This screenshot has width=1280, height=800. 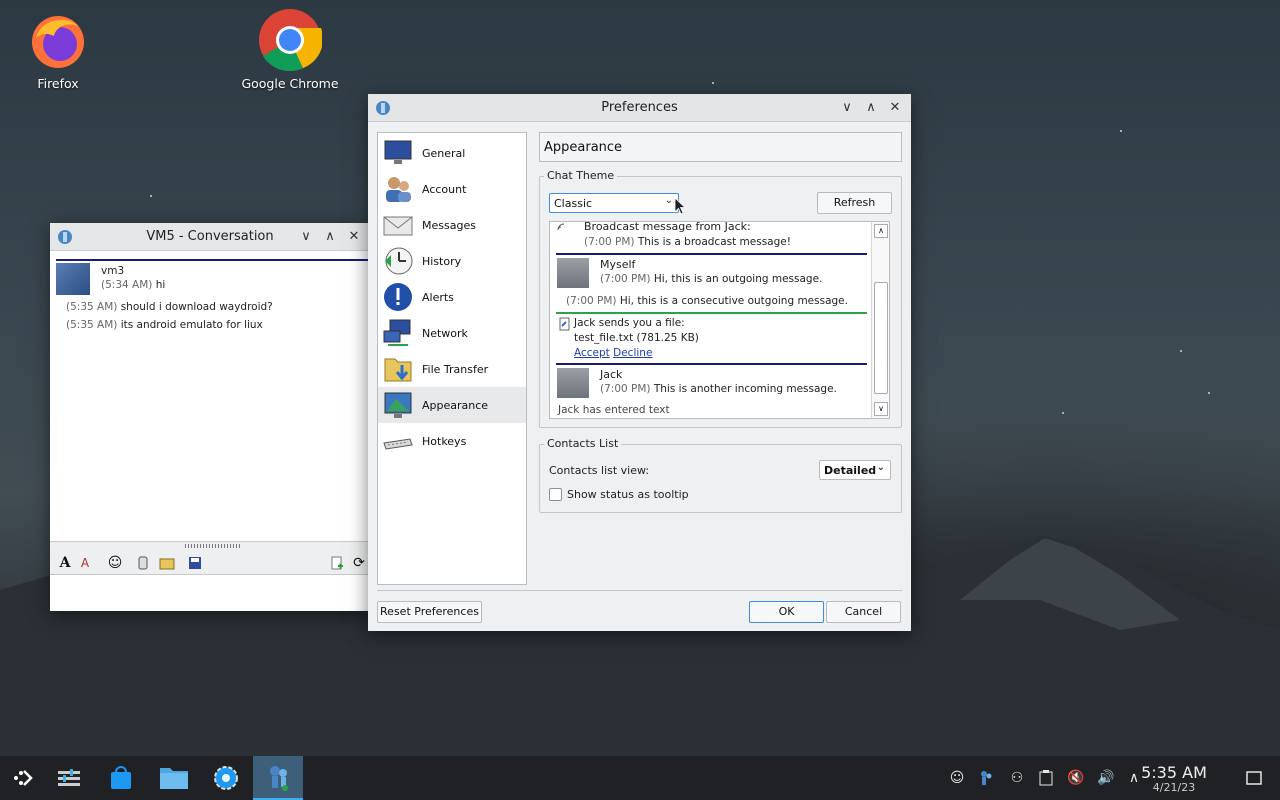 What do you see at coordinates (337, 563) in the screenshot?
I see `add-file-icon` at bounding box center [337, 563].